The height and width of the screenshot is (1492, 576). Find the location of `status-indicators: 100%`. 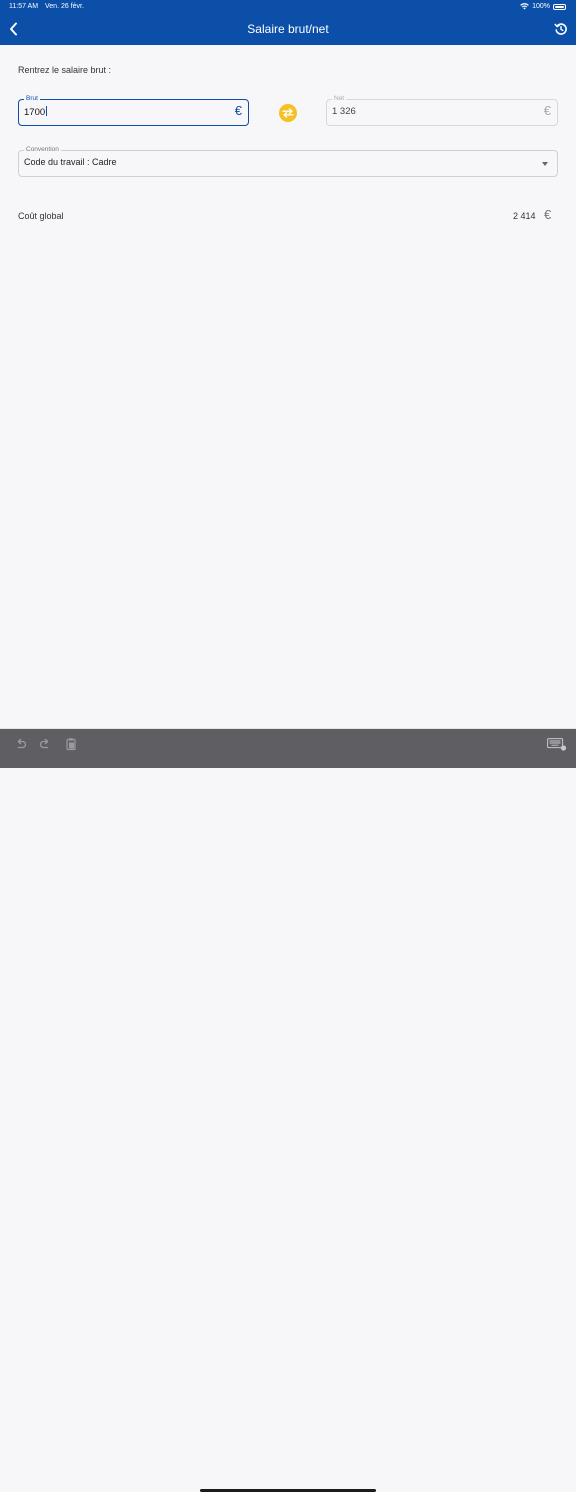

status-indicators: 100% is located at coordinates (543, 6).